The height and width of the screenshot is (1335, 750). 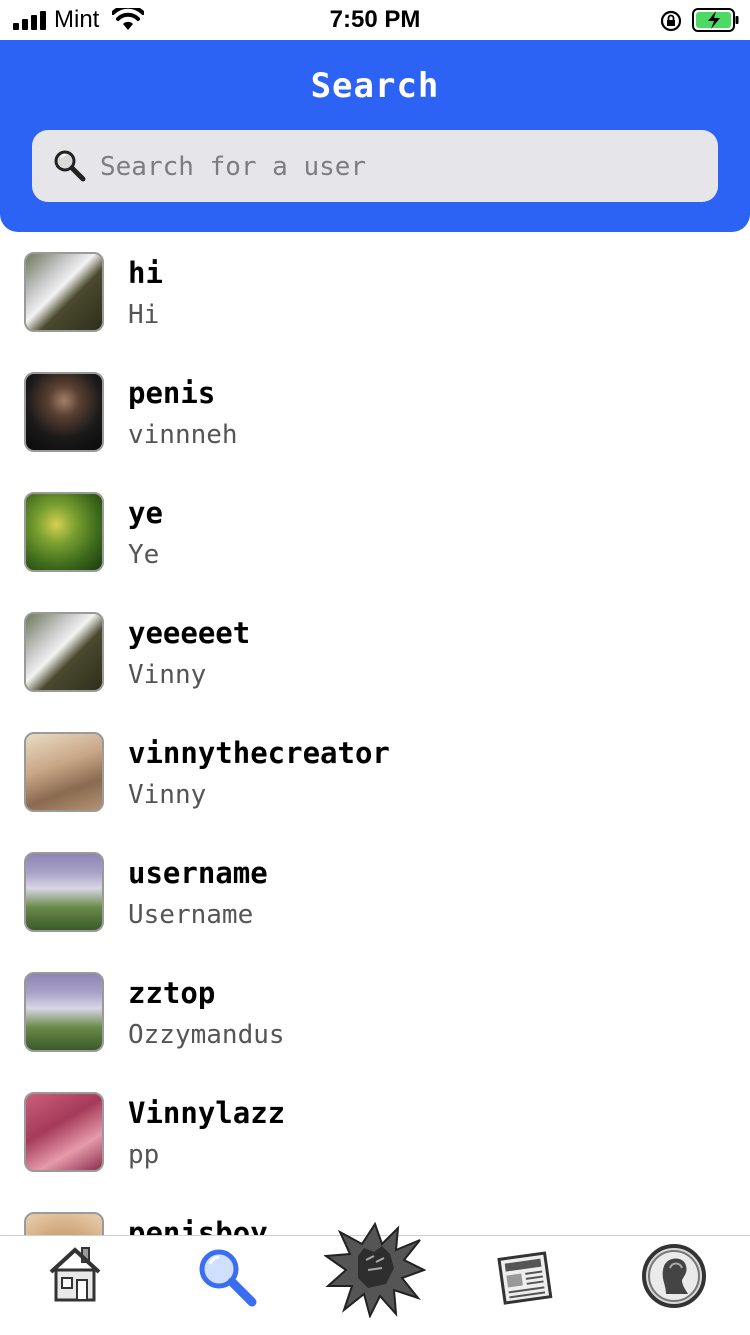 I want to click on tab-high-five, so click(x=375, y=1278).